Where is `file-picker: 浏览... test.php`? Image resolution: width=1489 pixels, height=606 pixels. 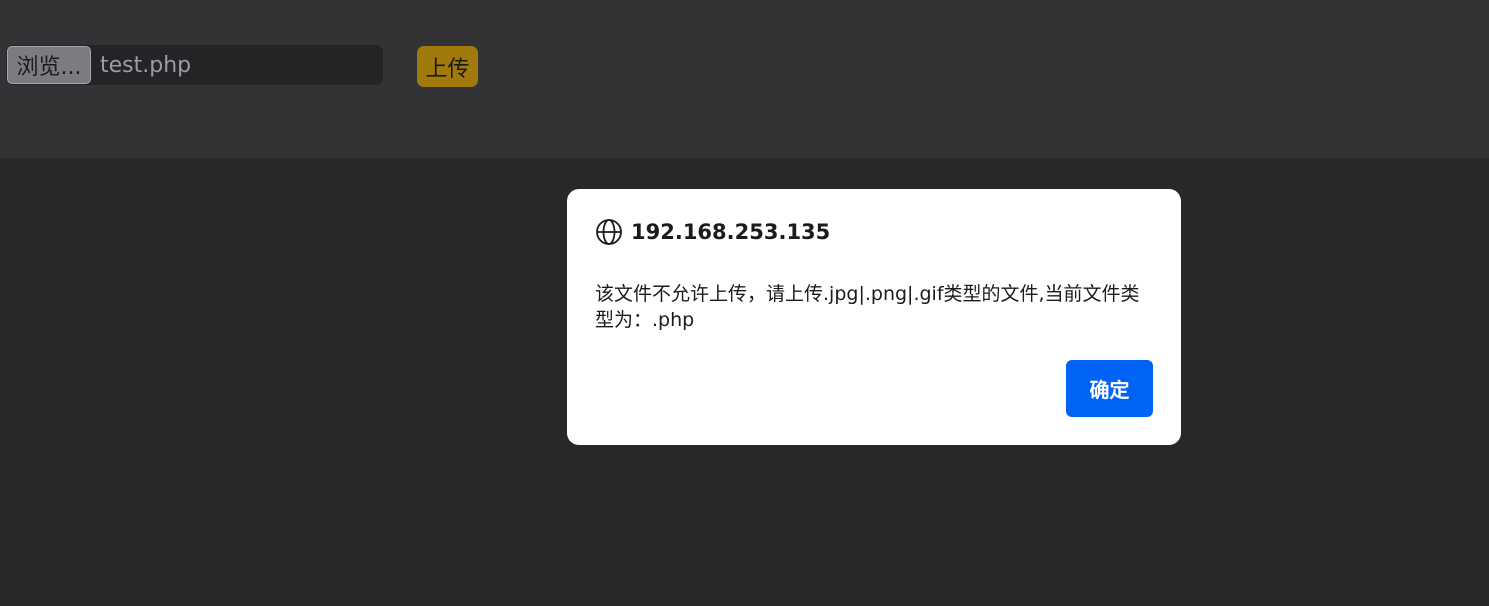
file-picker: 浏览... test.php is located at coordinates (194, 65).